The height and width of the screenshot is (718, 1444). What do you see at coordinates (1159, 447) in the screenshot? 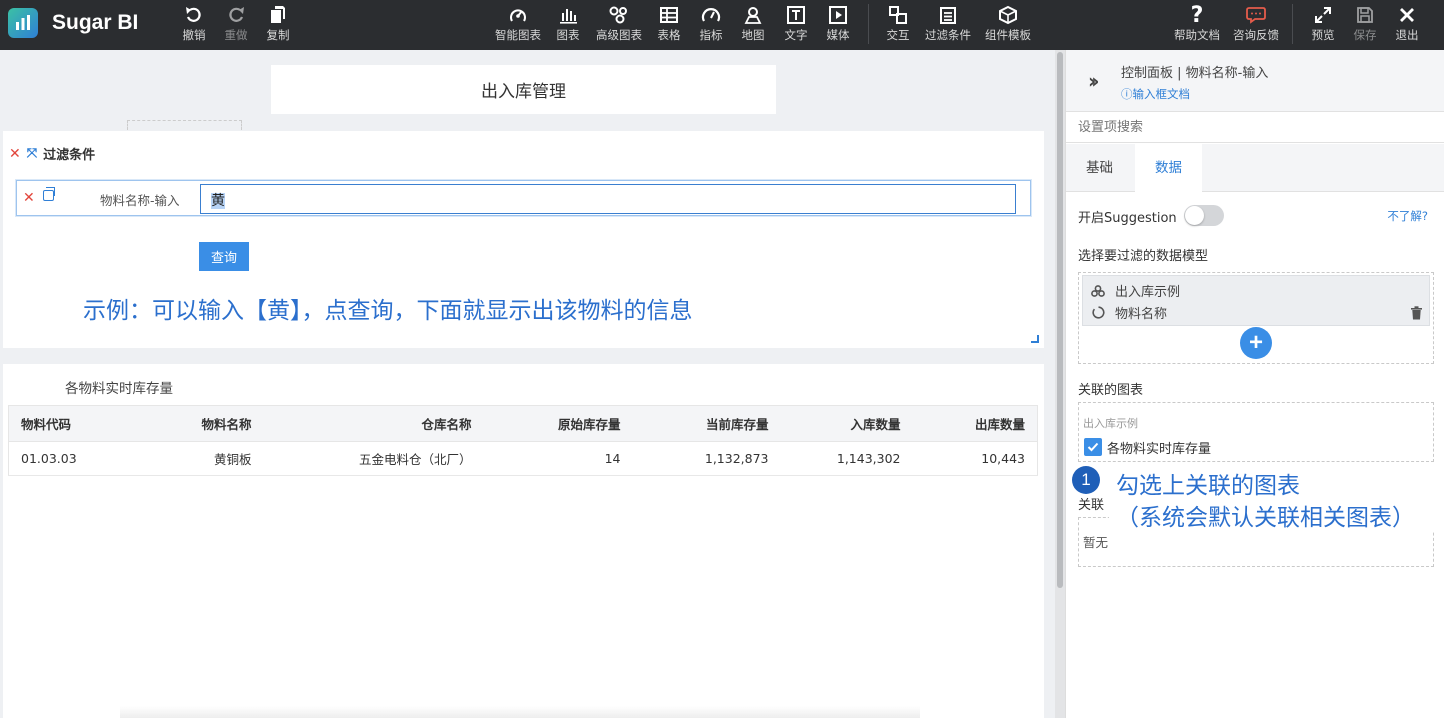
I see `linked-chart-label: 各物料实时库存量` at bounding box center [1159, 447].